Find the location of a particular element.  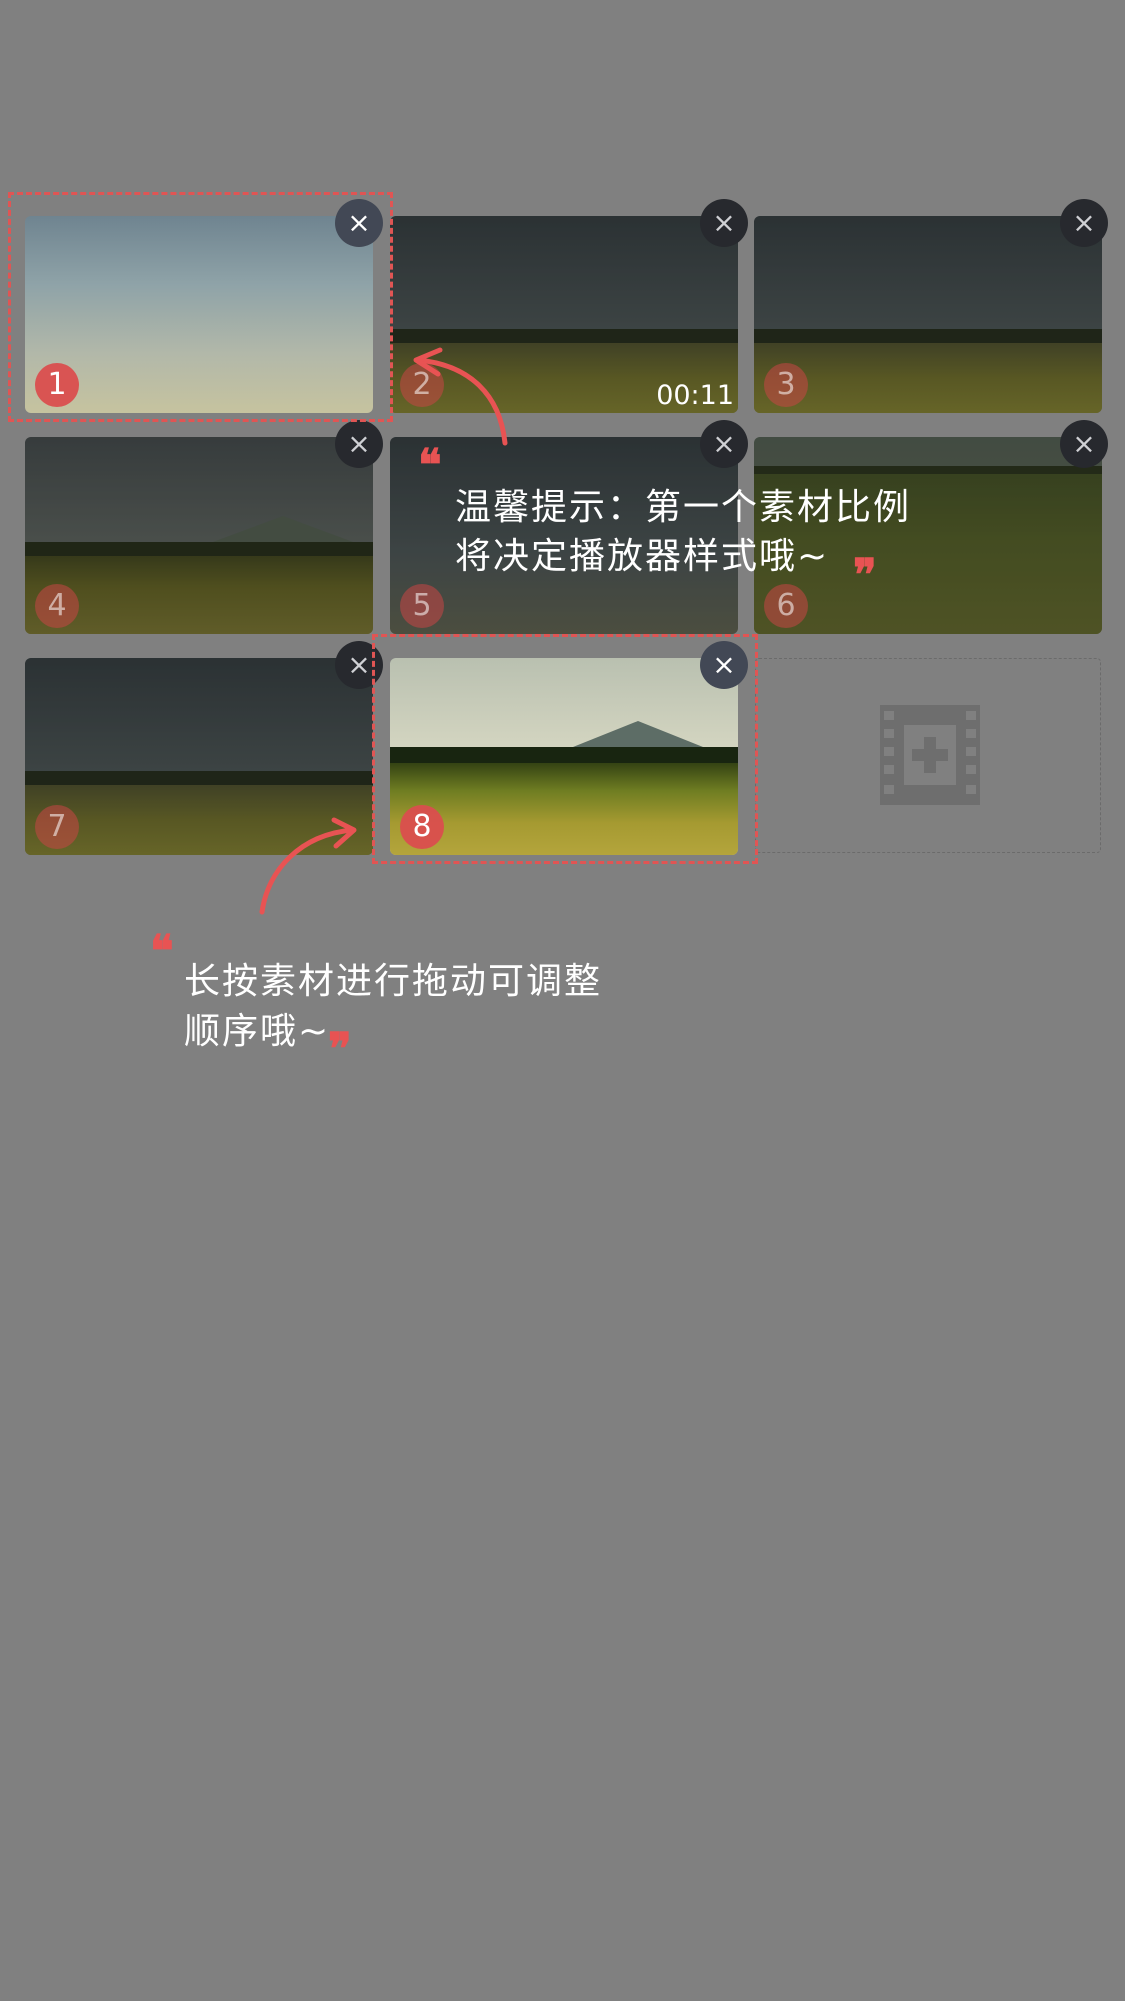

first-material-tip-line1: 温馨提示：第一个素材比例 is located at coordinates (683, 507).